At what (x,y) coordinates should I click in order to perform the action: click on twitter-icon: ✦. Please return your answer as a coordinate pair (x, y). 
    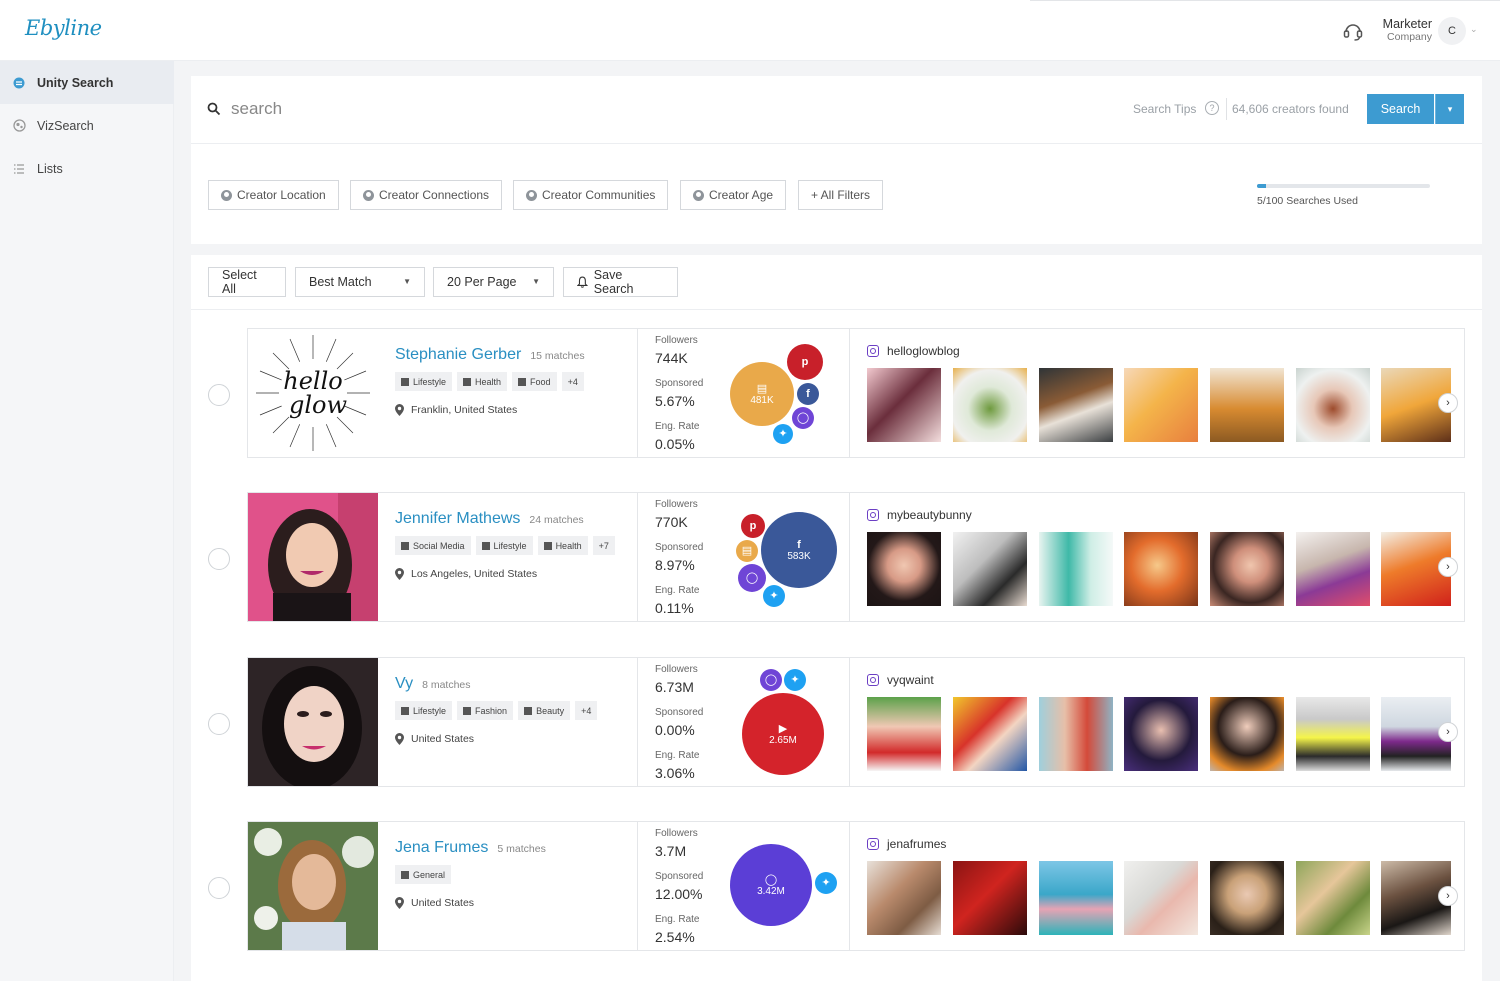
    Looking at the image, I should click on (783, 434).